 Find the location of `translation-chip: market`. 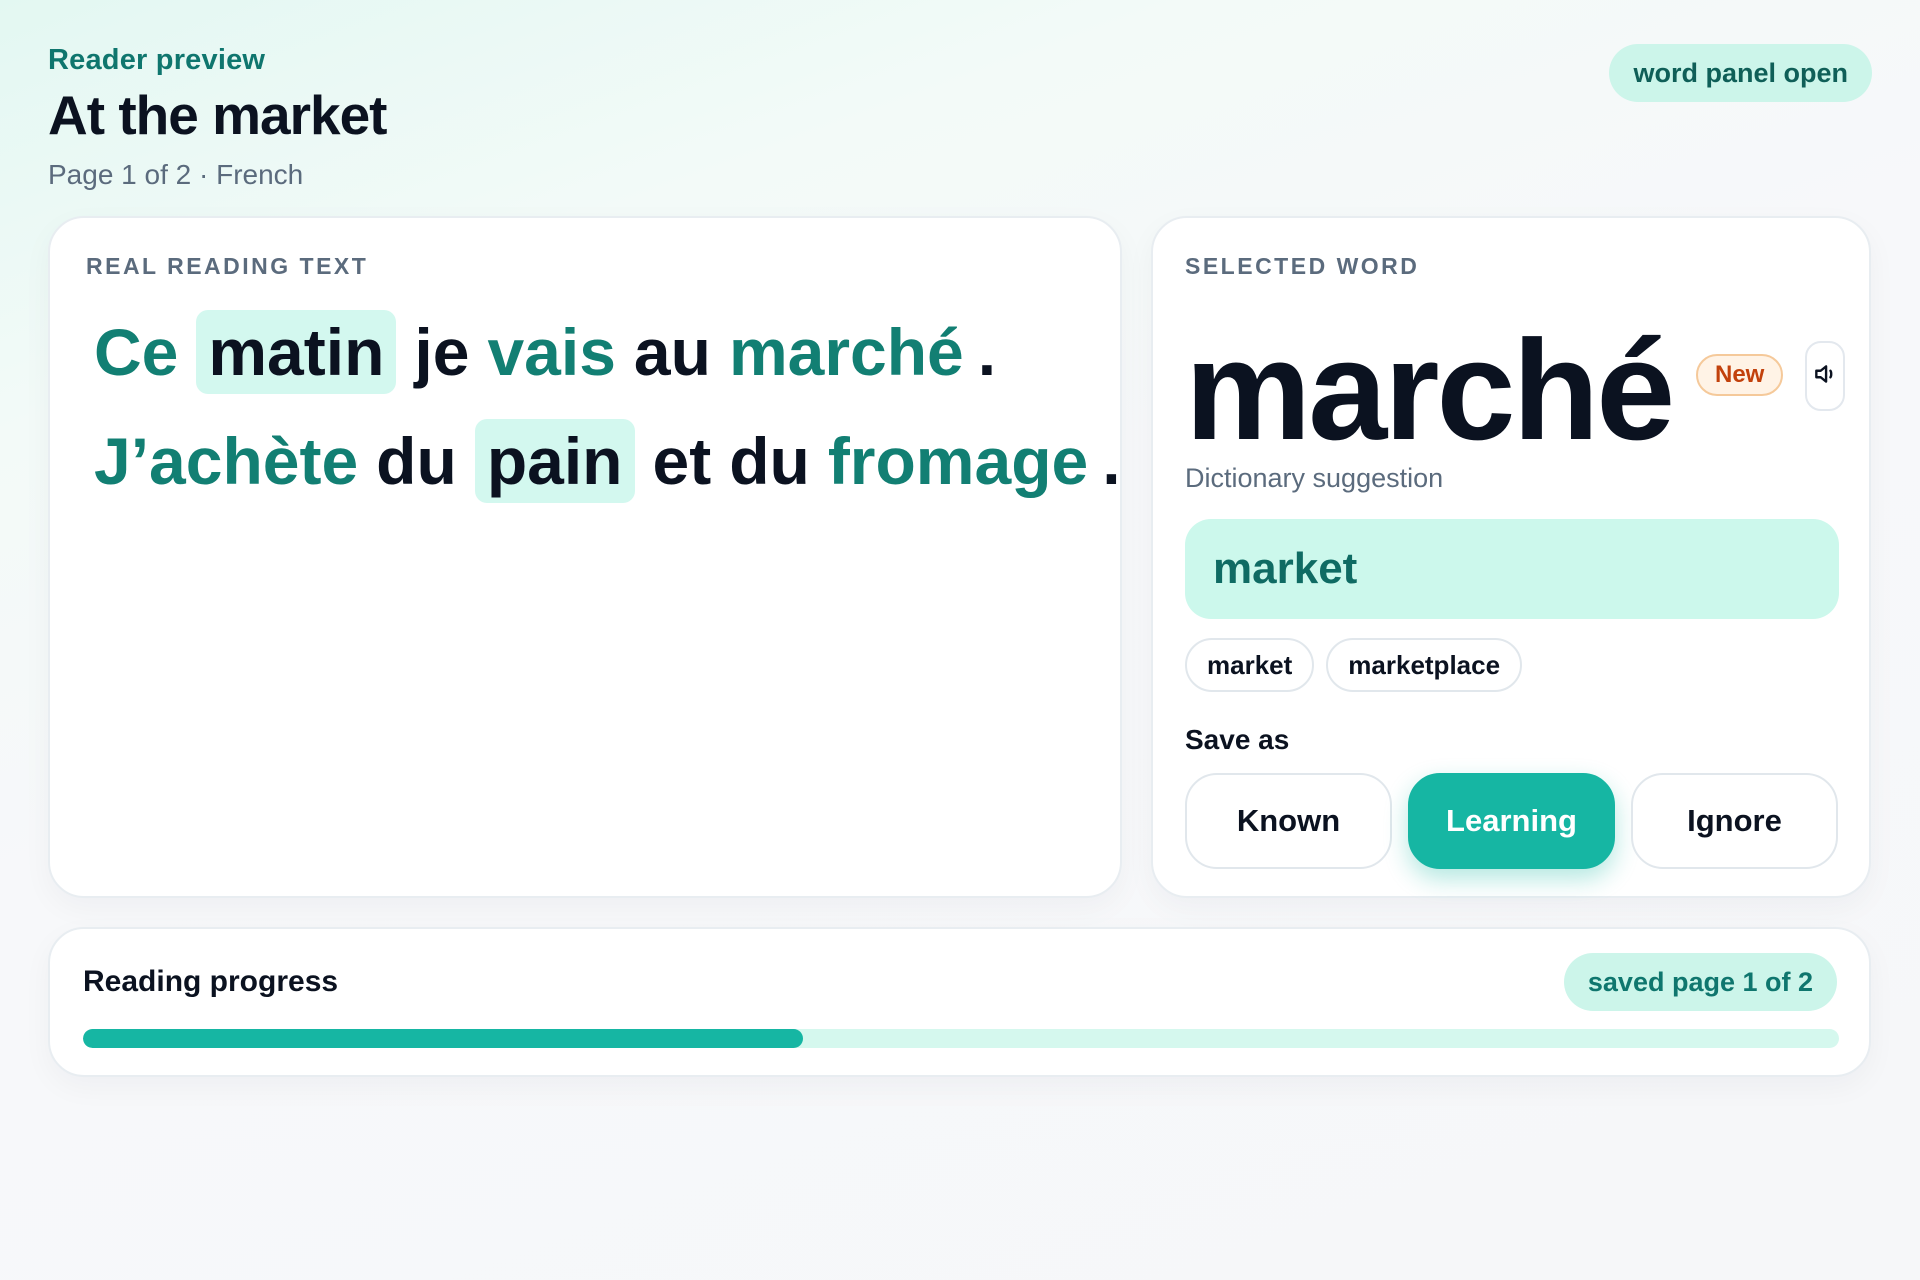

translation-chip: market is located at coordinates (1250, 665).